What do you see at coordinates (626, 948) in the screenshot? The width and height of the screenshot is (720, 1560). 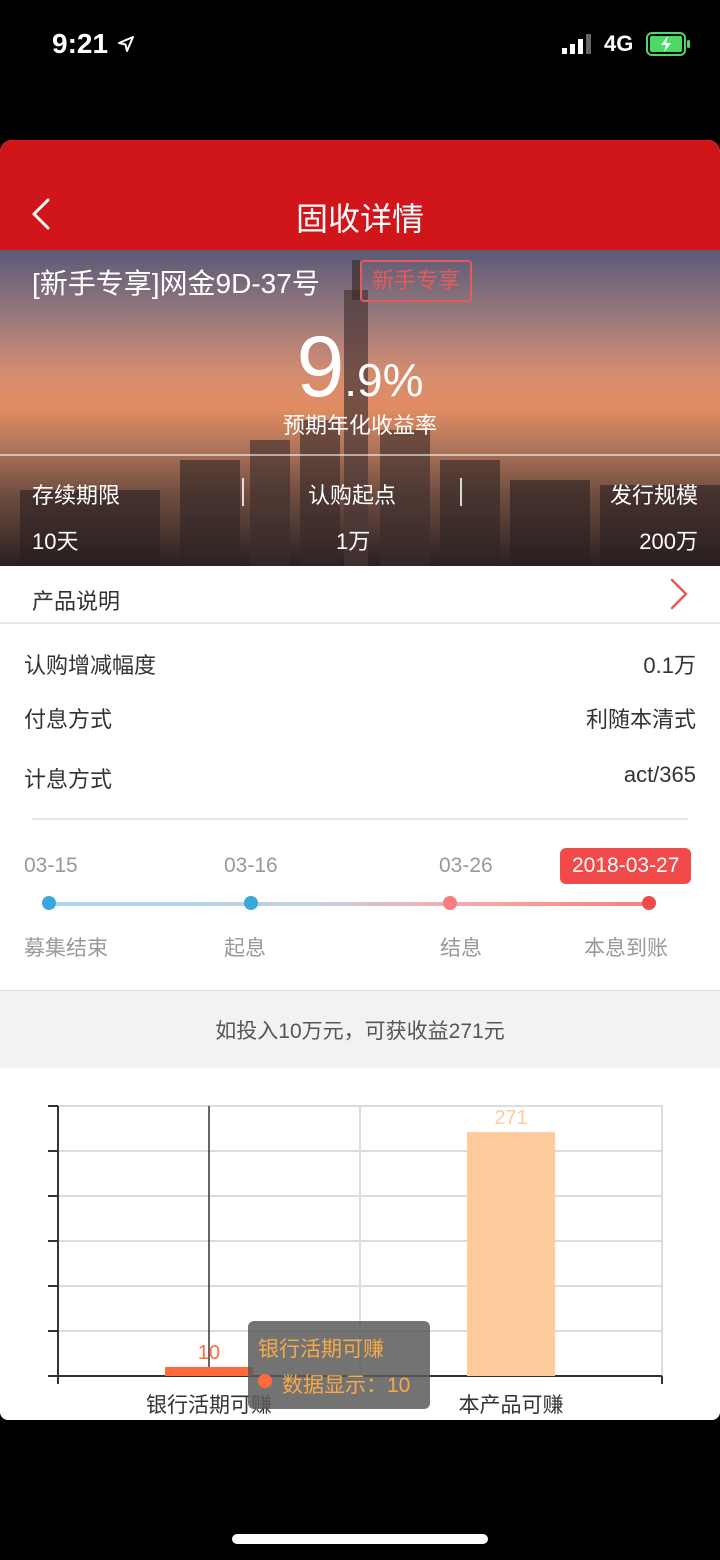 I see `timeline-label: 本息到账` at bounding box center [626, 948].